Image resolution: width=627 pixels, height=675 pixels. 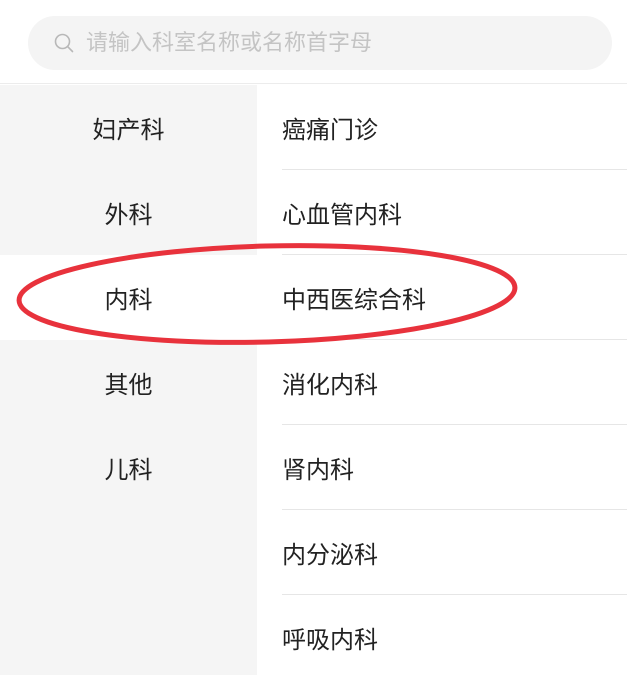 What do you see at coordinates (454, 552) in the screenshot?
I see `department-item: 内分泌科` at bounding box center [454, 552].